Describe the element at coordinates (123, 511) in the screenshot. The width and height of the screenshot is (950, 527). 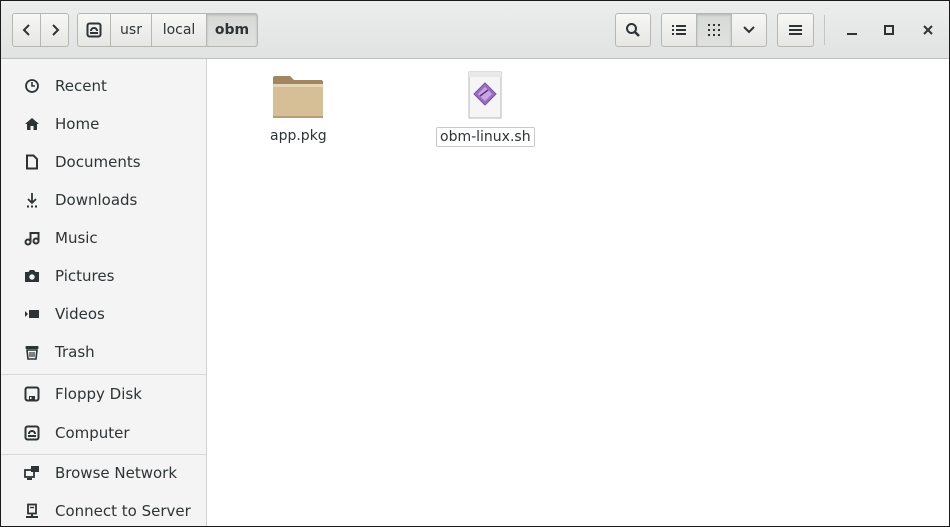
I see `sidebar-item-label: Connect to Server` at that location.